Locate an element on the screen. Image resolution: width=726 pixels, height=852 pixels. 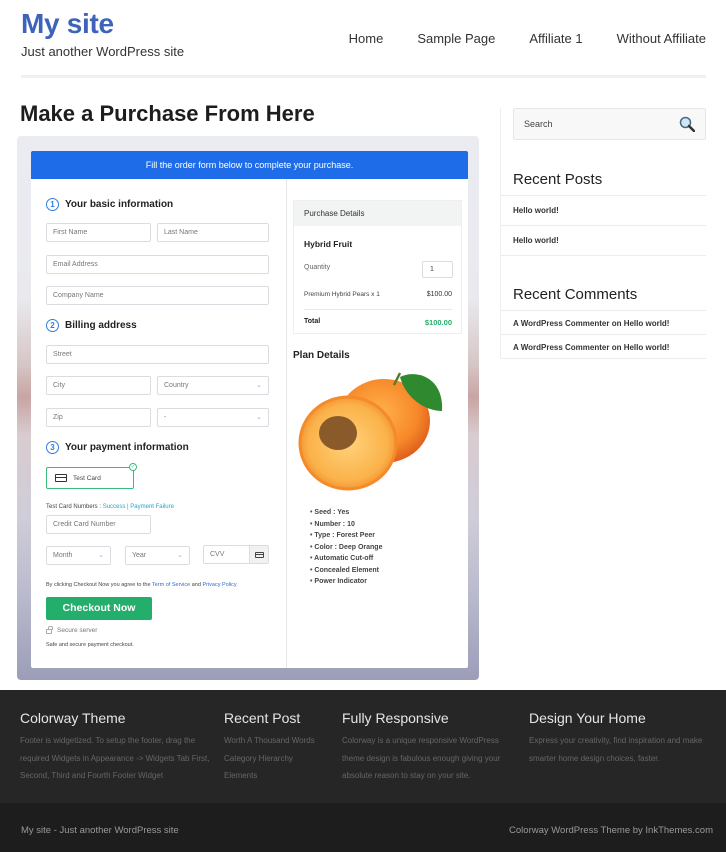
first-name-input: First Name is located at coordinates (98, 232).